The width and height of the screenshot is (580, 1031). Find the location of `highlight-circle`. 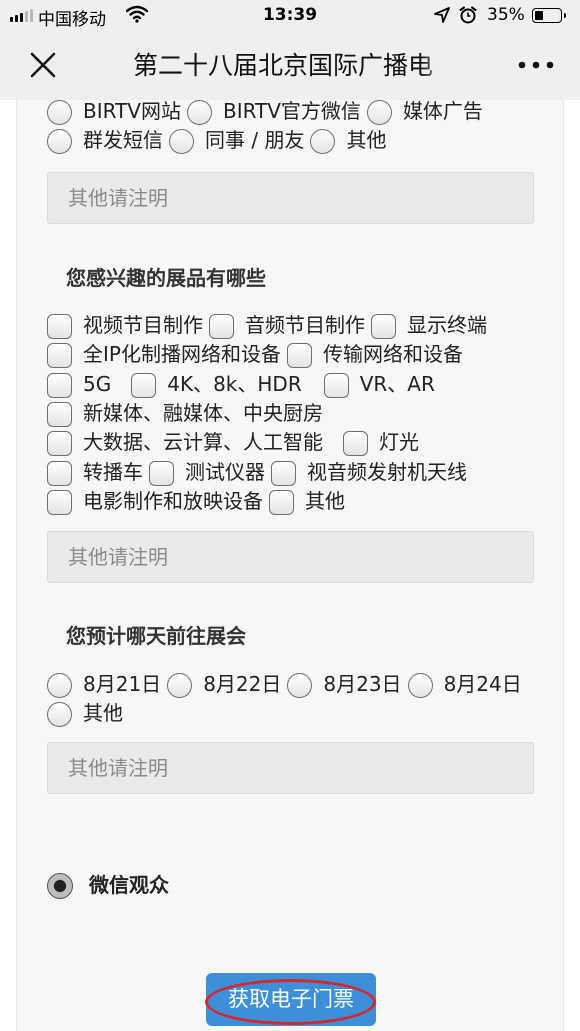

highlight-circle is located at coordinates (290, 1002).